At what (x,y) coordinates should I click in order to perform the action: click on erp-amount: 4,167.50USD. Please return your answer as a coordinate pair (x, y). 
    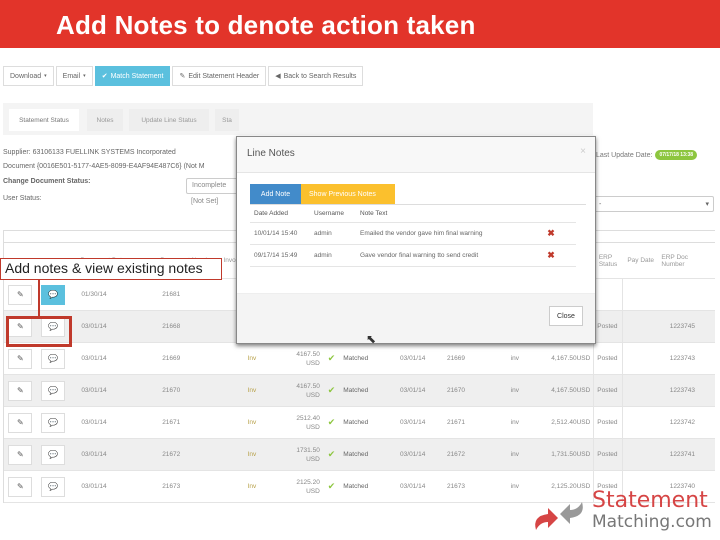
    Looking at the image, I should click on (571, 358).